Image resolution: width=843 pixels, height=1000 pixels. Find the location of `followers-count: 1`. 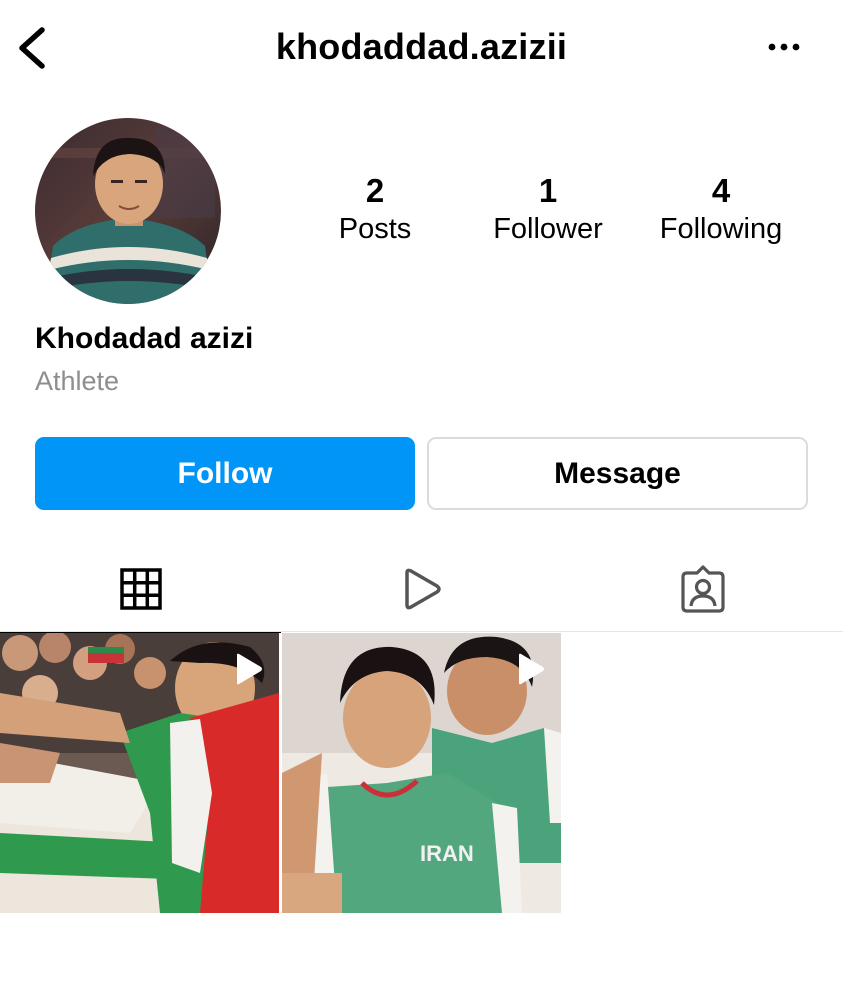

followers-count: 1 is located at coordinates (548, 190).